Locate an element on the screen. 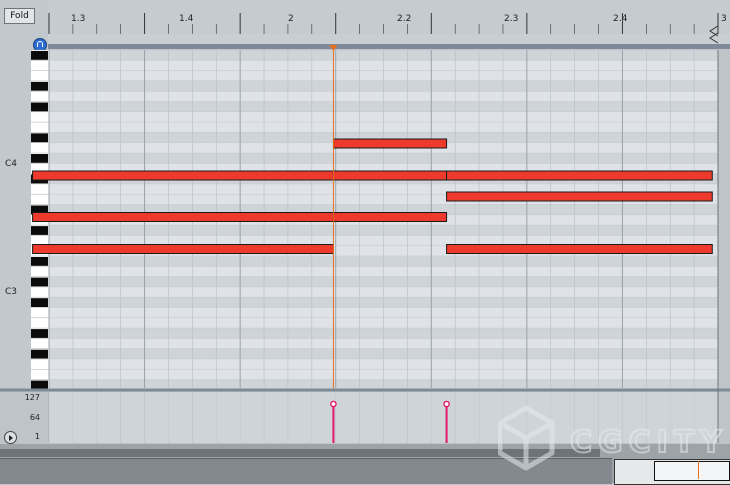  watermark-text: CGCITY is located at coordinates (649, 442).